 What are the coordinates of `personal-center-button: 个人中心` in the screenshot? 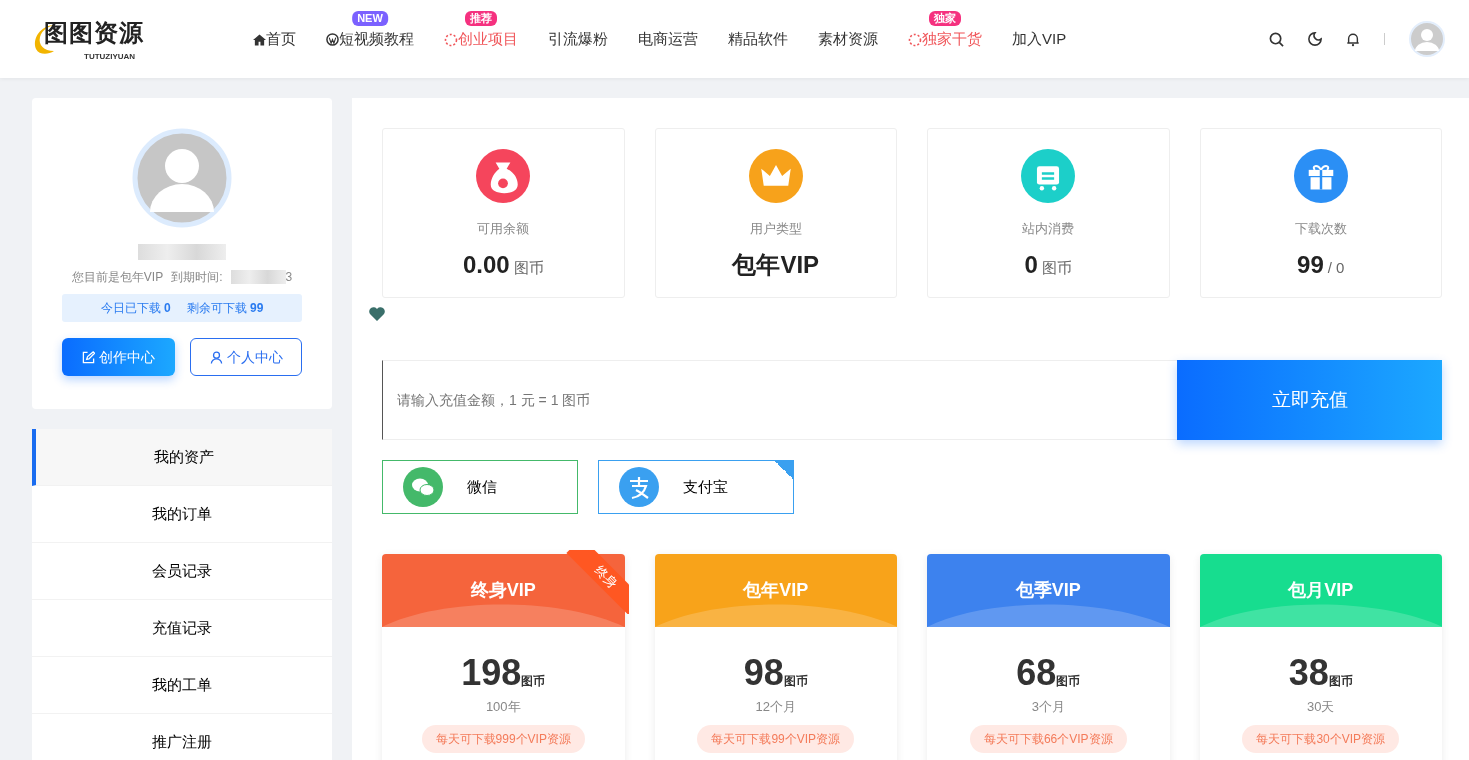 It's located at (246, 357).